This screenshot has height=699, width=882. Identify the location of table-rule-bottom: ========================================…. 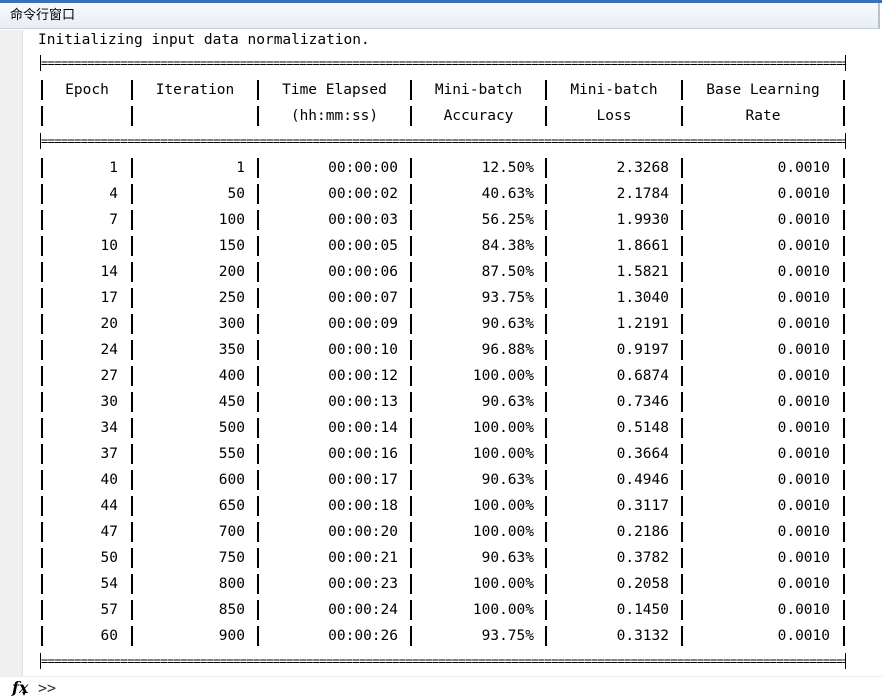
(443, 661).